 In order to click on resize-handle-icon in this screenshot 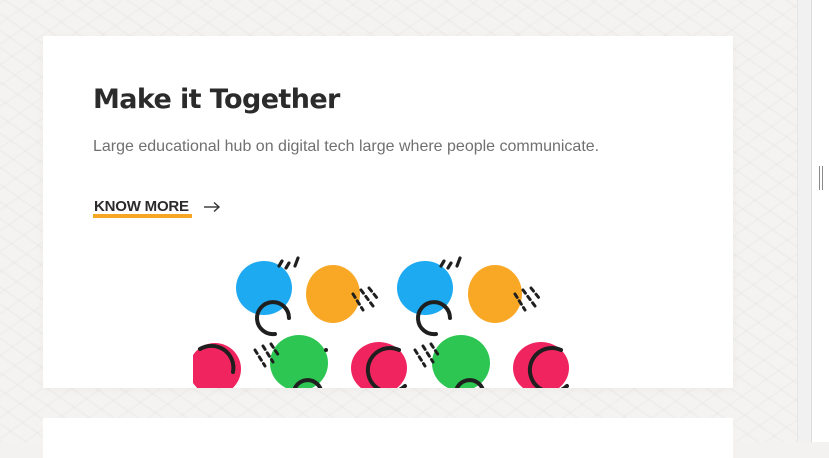, I will do `click(822, 178)`.